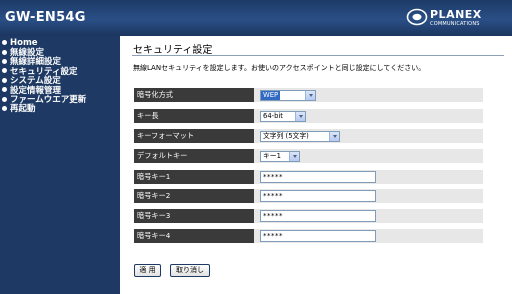 This screenshot has width=512, height=294. I want to click on encryption-row: 暗号化方式 WEP, so click(308, 95).